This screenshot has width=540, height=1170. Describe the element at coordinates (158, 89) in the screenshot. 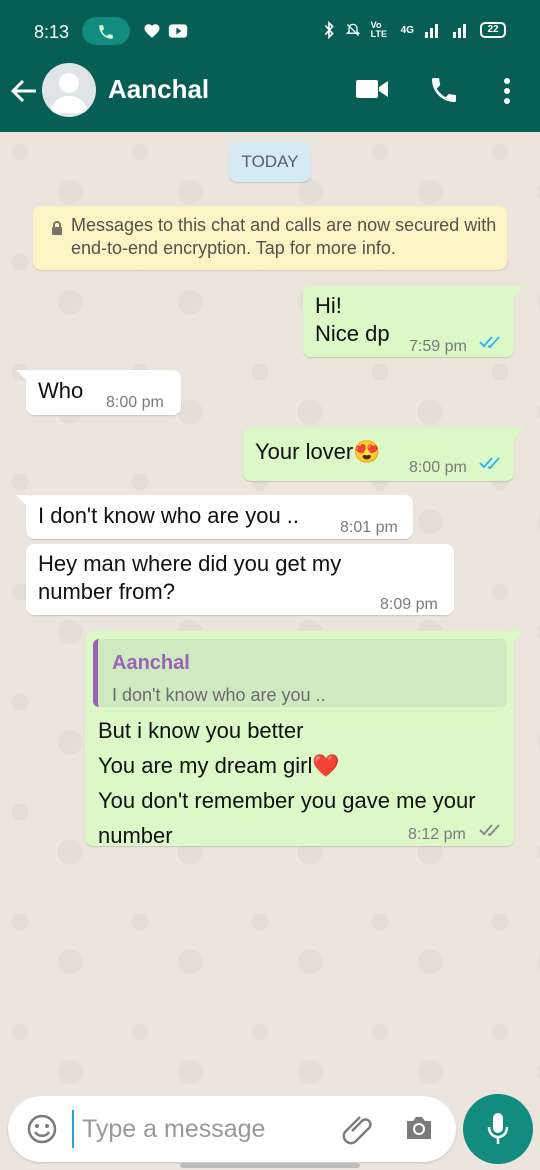

I see `contact-name: Aanchal` at that location.